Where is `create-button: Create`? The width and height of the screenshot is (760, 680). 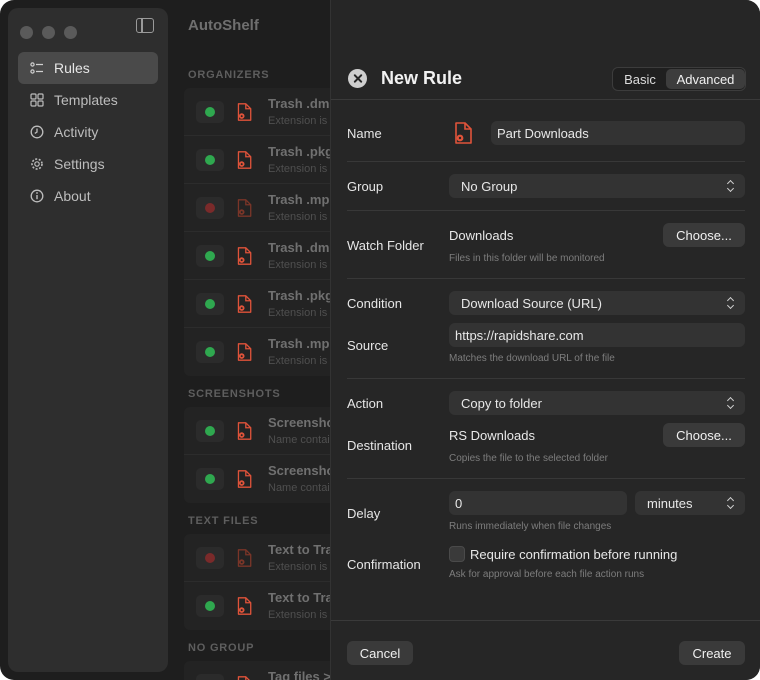
create-button: Create is located at coordinates (712, 653).